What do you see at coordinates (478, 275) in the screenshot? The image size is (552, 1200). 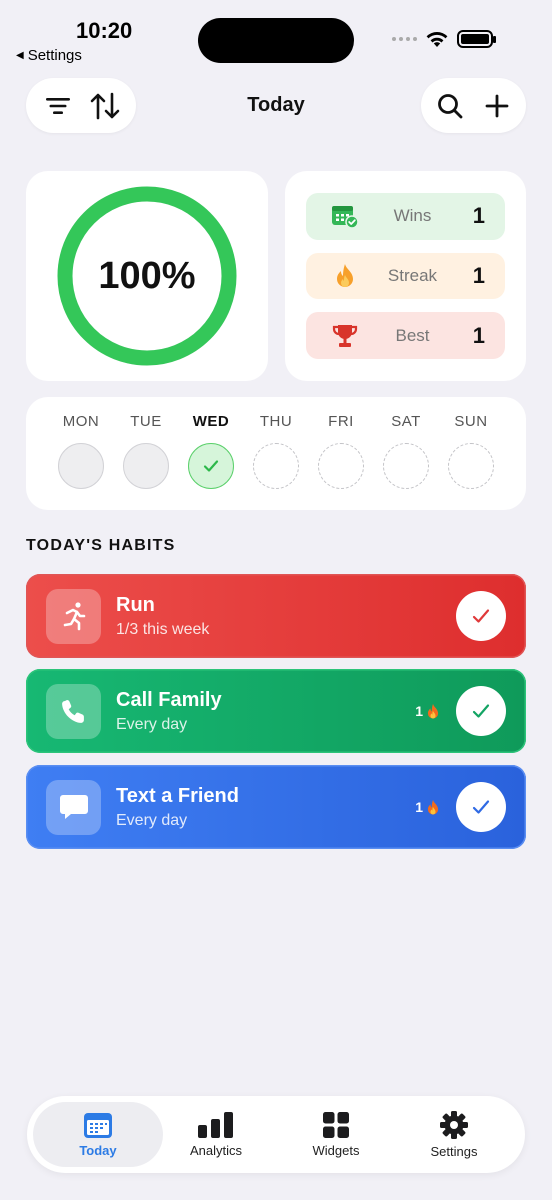 I see `streak-value: 1` at bounding box center [478, 275].